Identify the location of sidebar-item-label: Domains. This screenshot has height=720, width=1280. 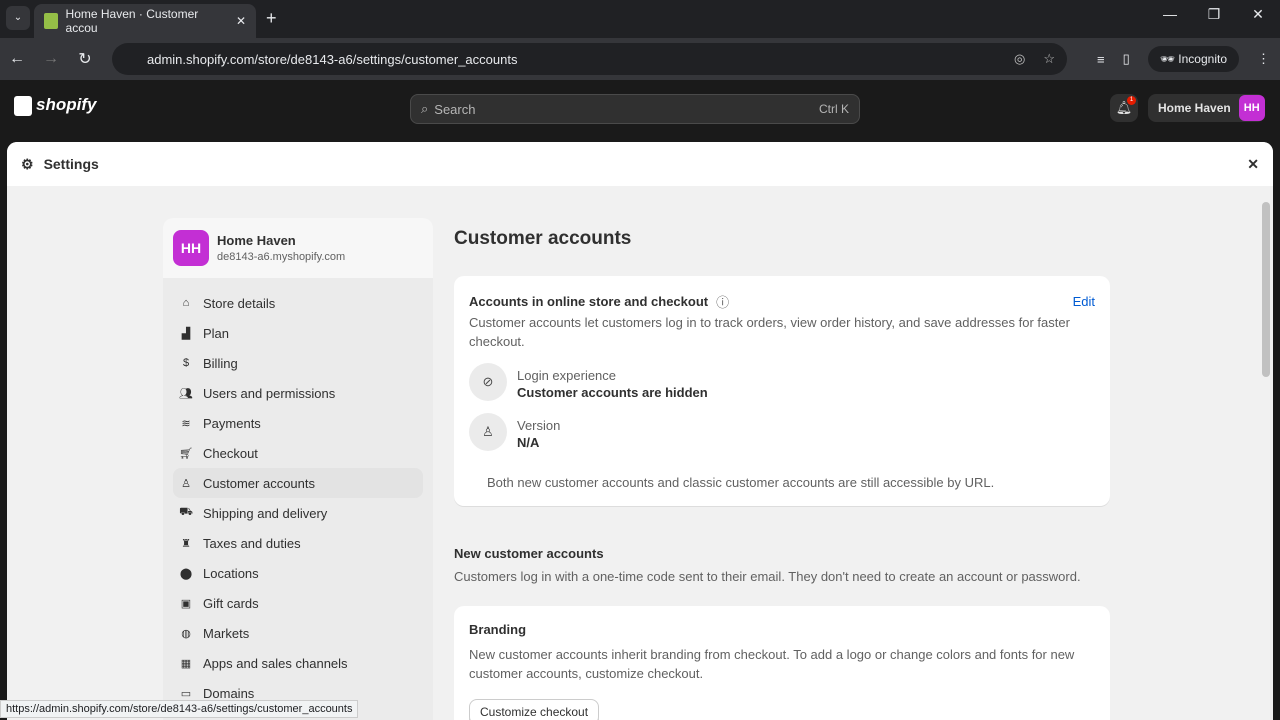
(229, 693).